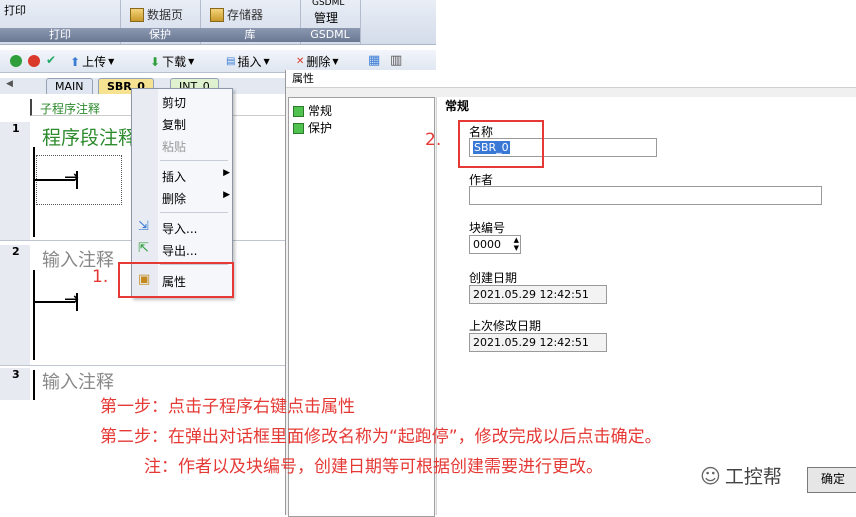 Image resolution: width=856 pixels, height=517 pixels. I want to click on tab-main: MAIN, so click(69, 86).